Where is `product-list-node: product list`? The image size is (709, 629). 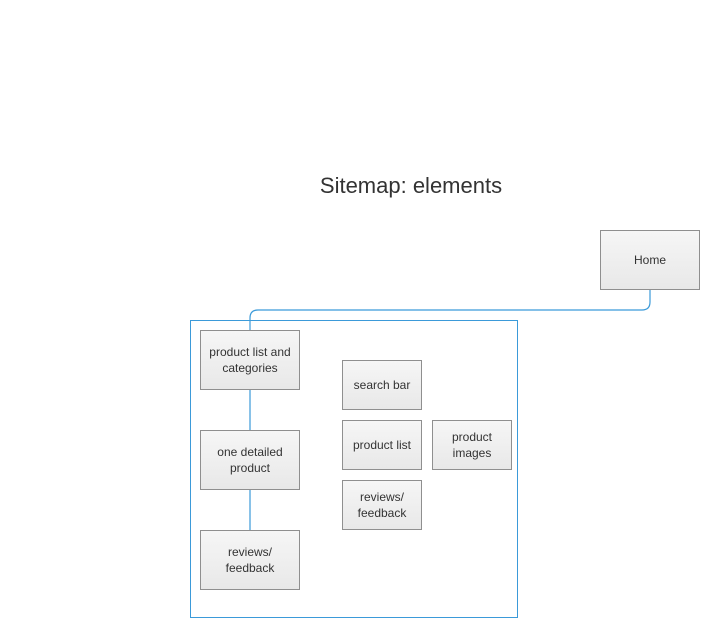 product-list-node: product list is located at coordinates (382, 445).